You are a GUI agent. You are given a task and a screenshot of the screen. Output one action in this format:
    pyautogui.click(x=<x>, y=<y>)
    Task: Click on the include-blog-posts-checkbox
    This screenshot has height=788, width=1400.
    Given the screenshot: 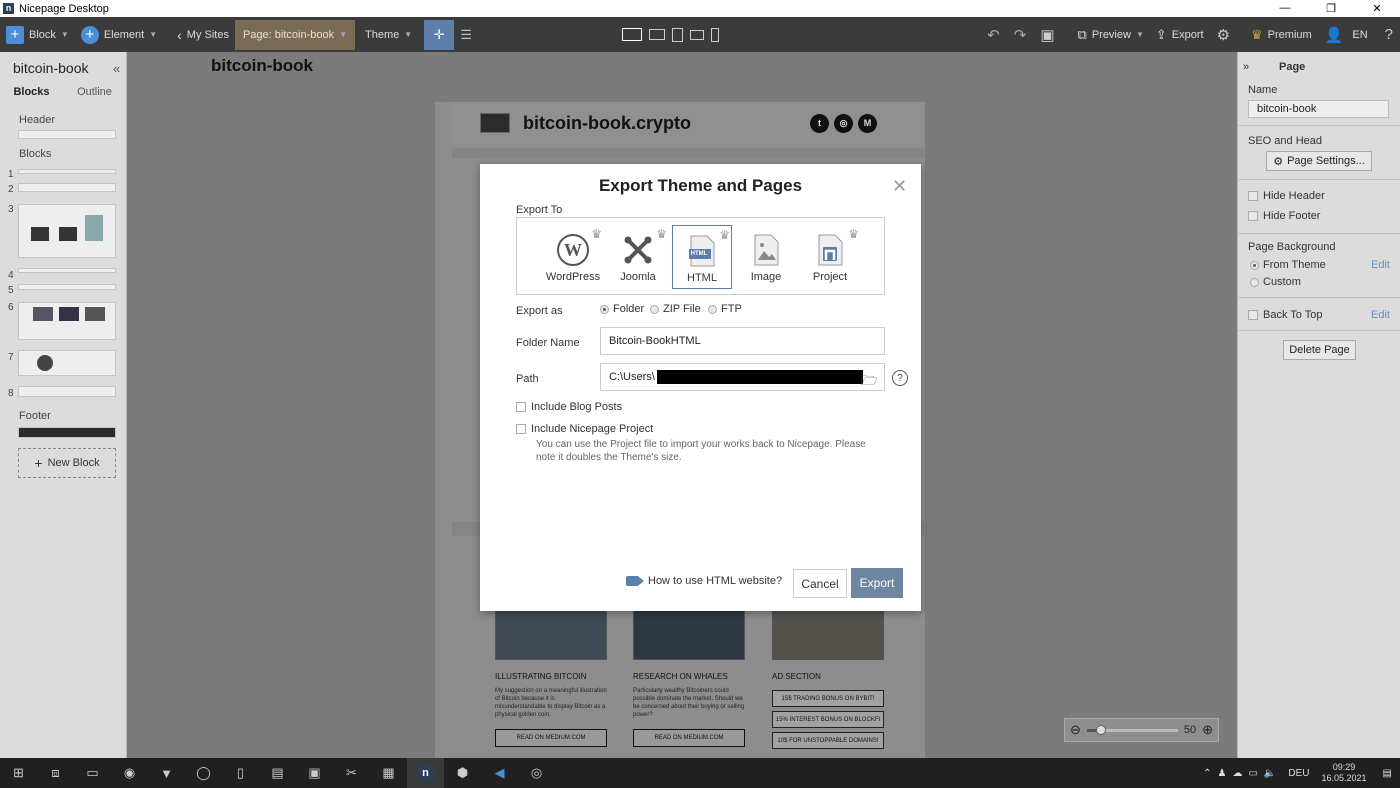 What is the action you would take?
    pyautogui.click(x=521, y=407)
    